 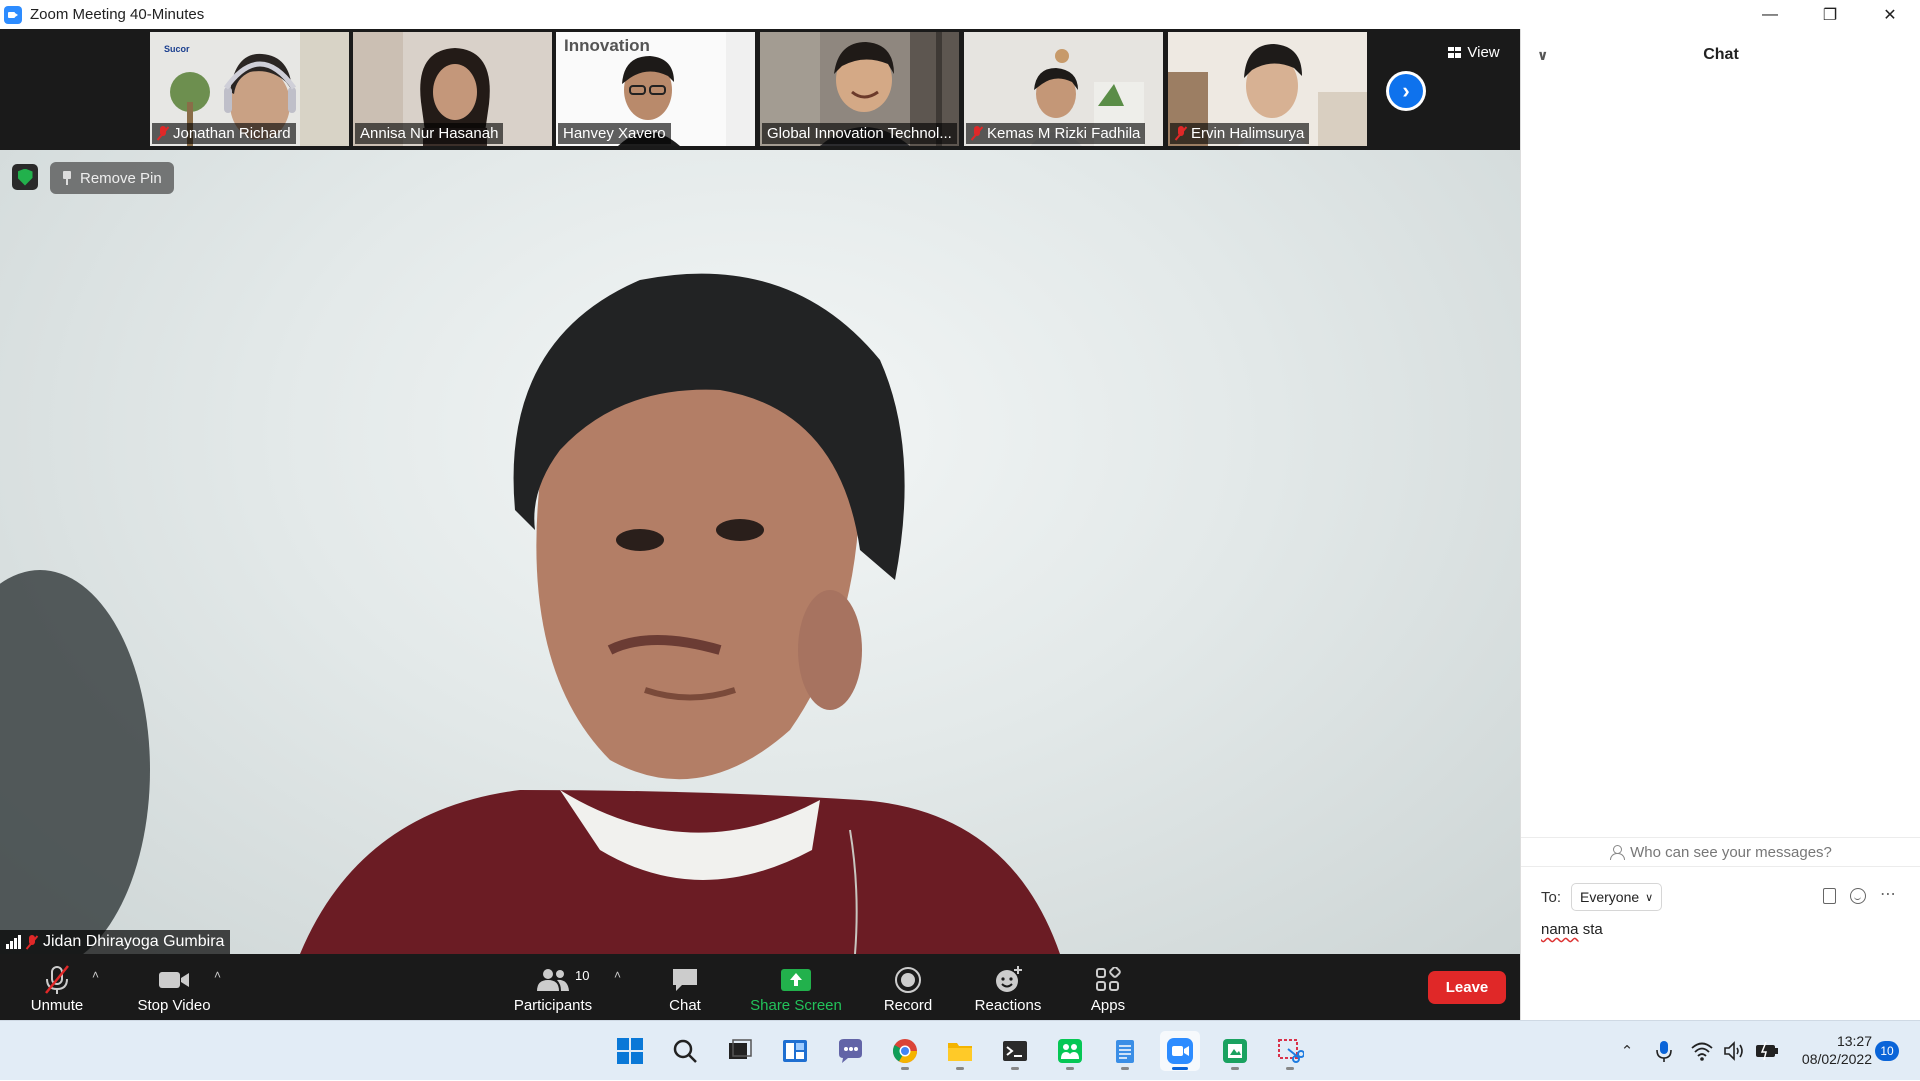 What do you see at coordinates (217, 975) in the screenshot?
I see `video-options-caret: ˄` at bounding box center [217, 975].